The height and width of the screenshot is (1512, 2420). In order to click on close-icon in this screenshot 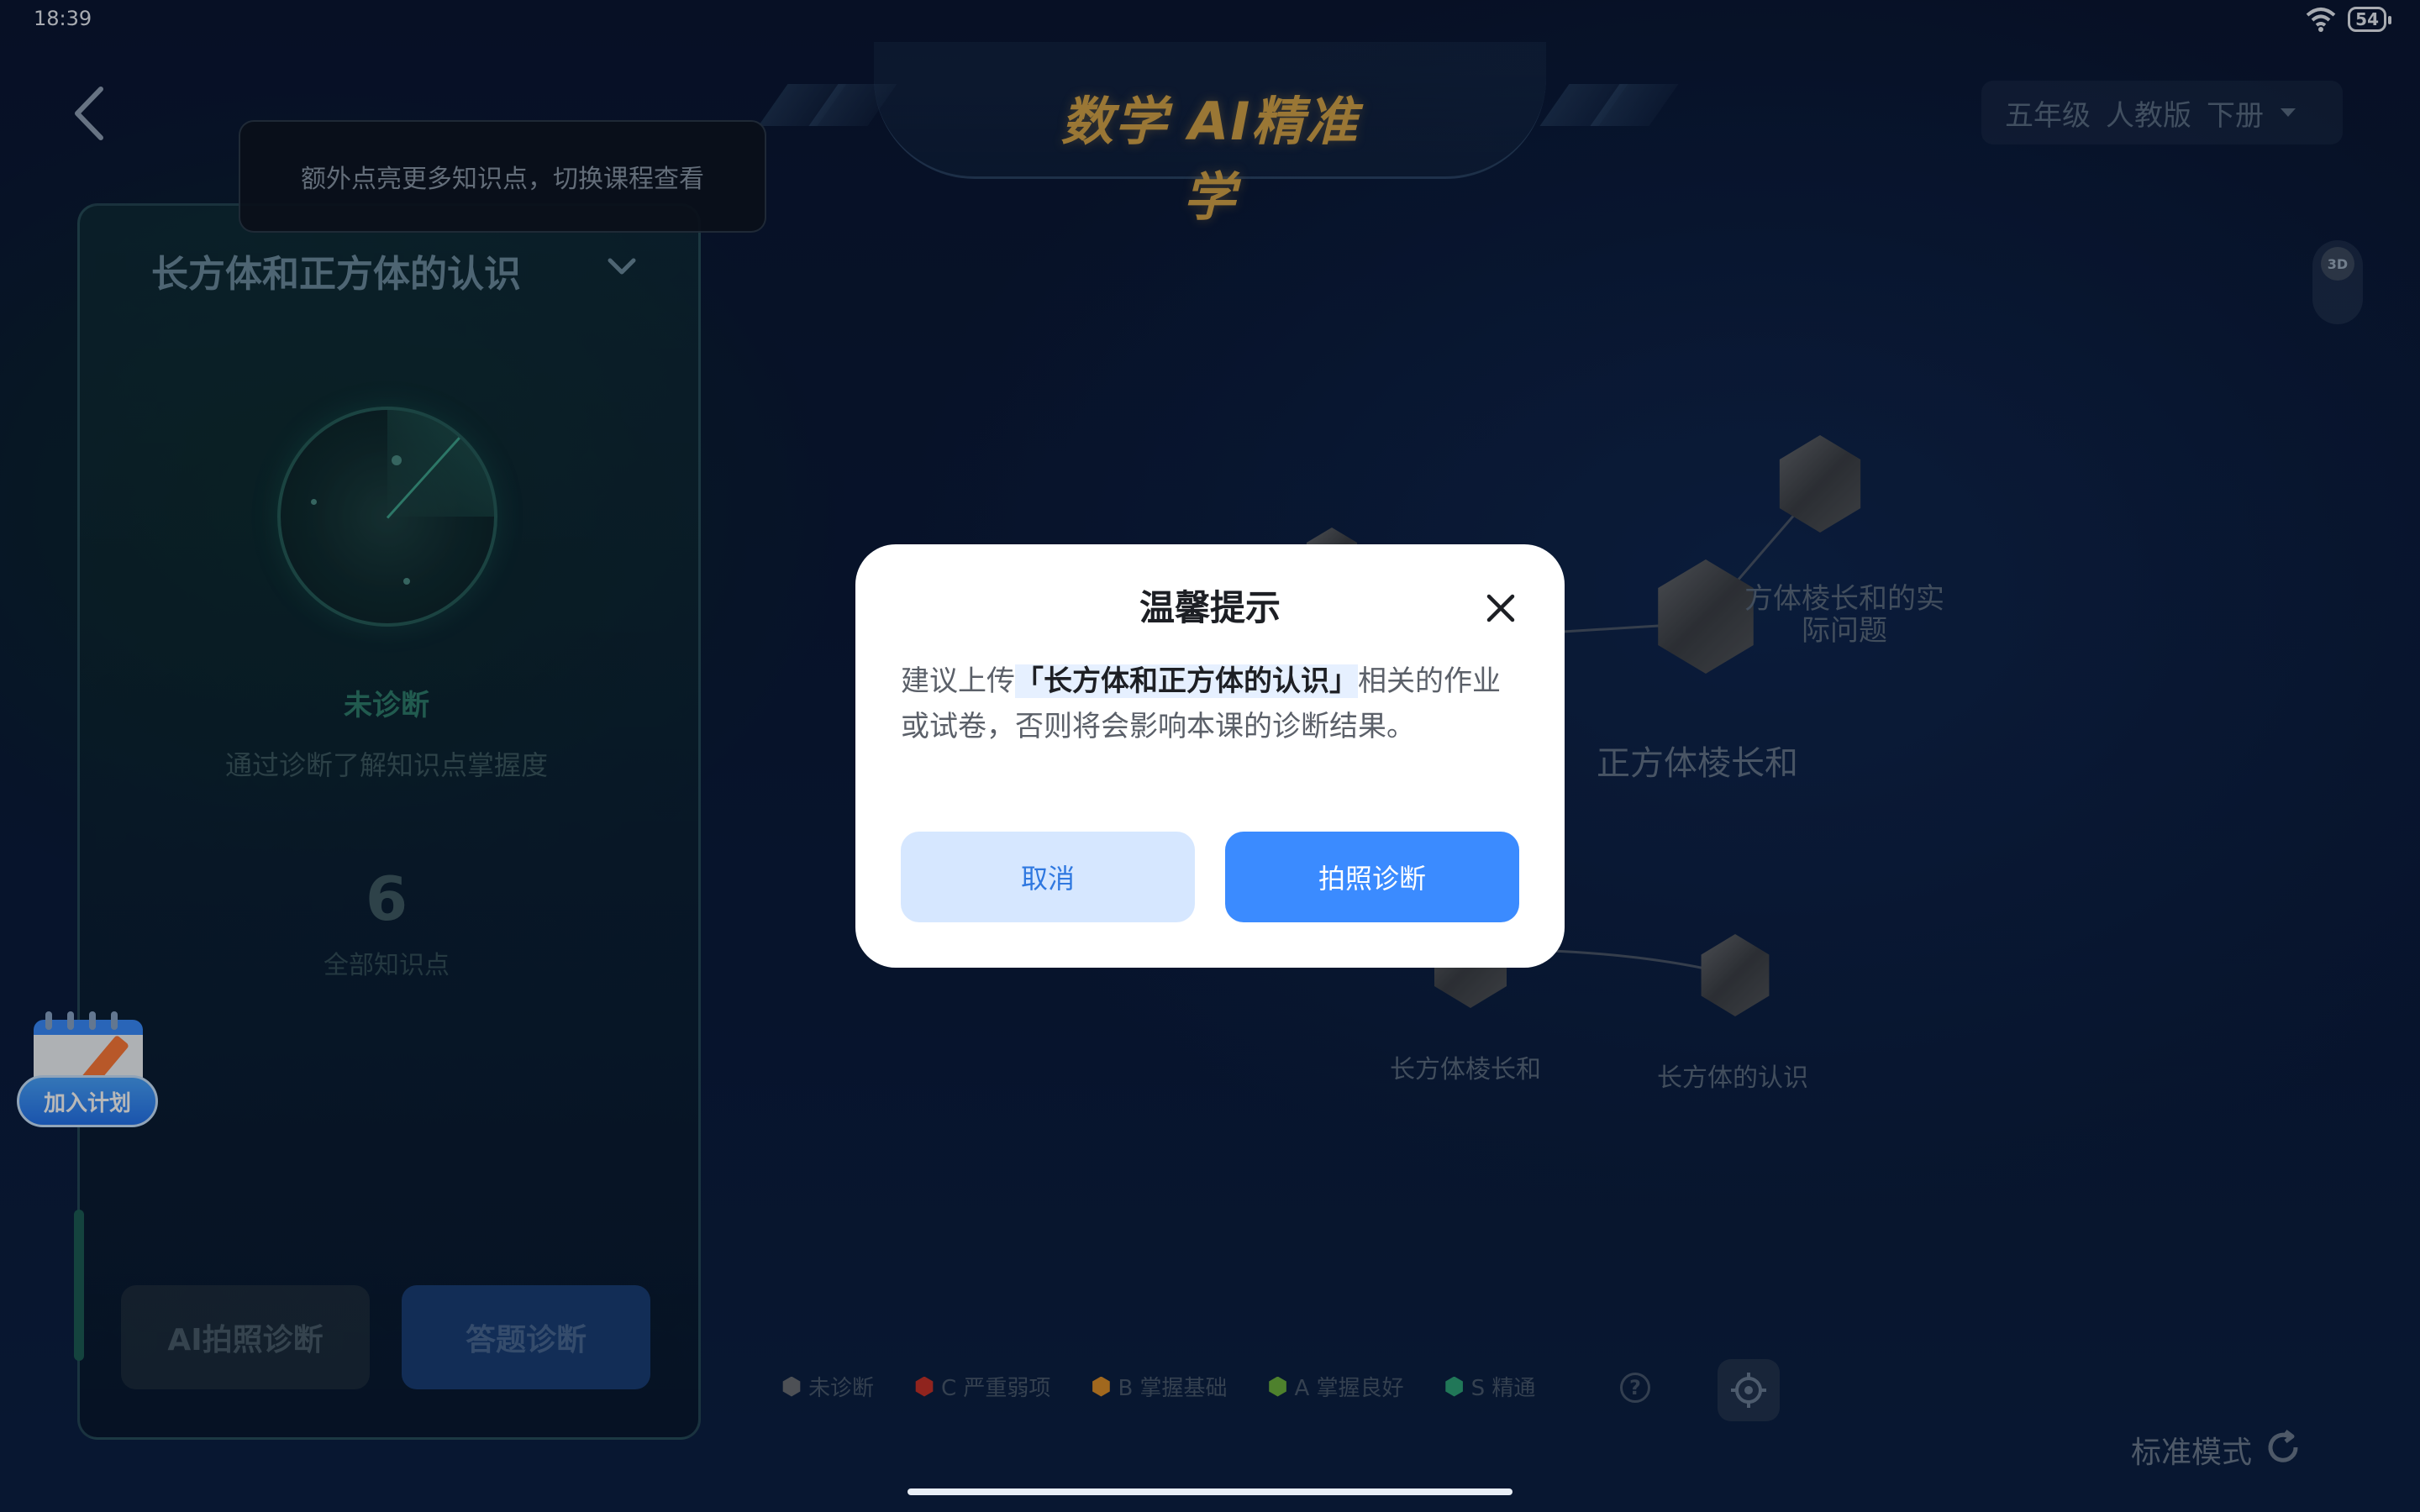, I will do `click(1501, 608)`.